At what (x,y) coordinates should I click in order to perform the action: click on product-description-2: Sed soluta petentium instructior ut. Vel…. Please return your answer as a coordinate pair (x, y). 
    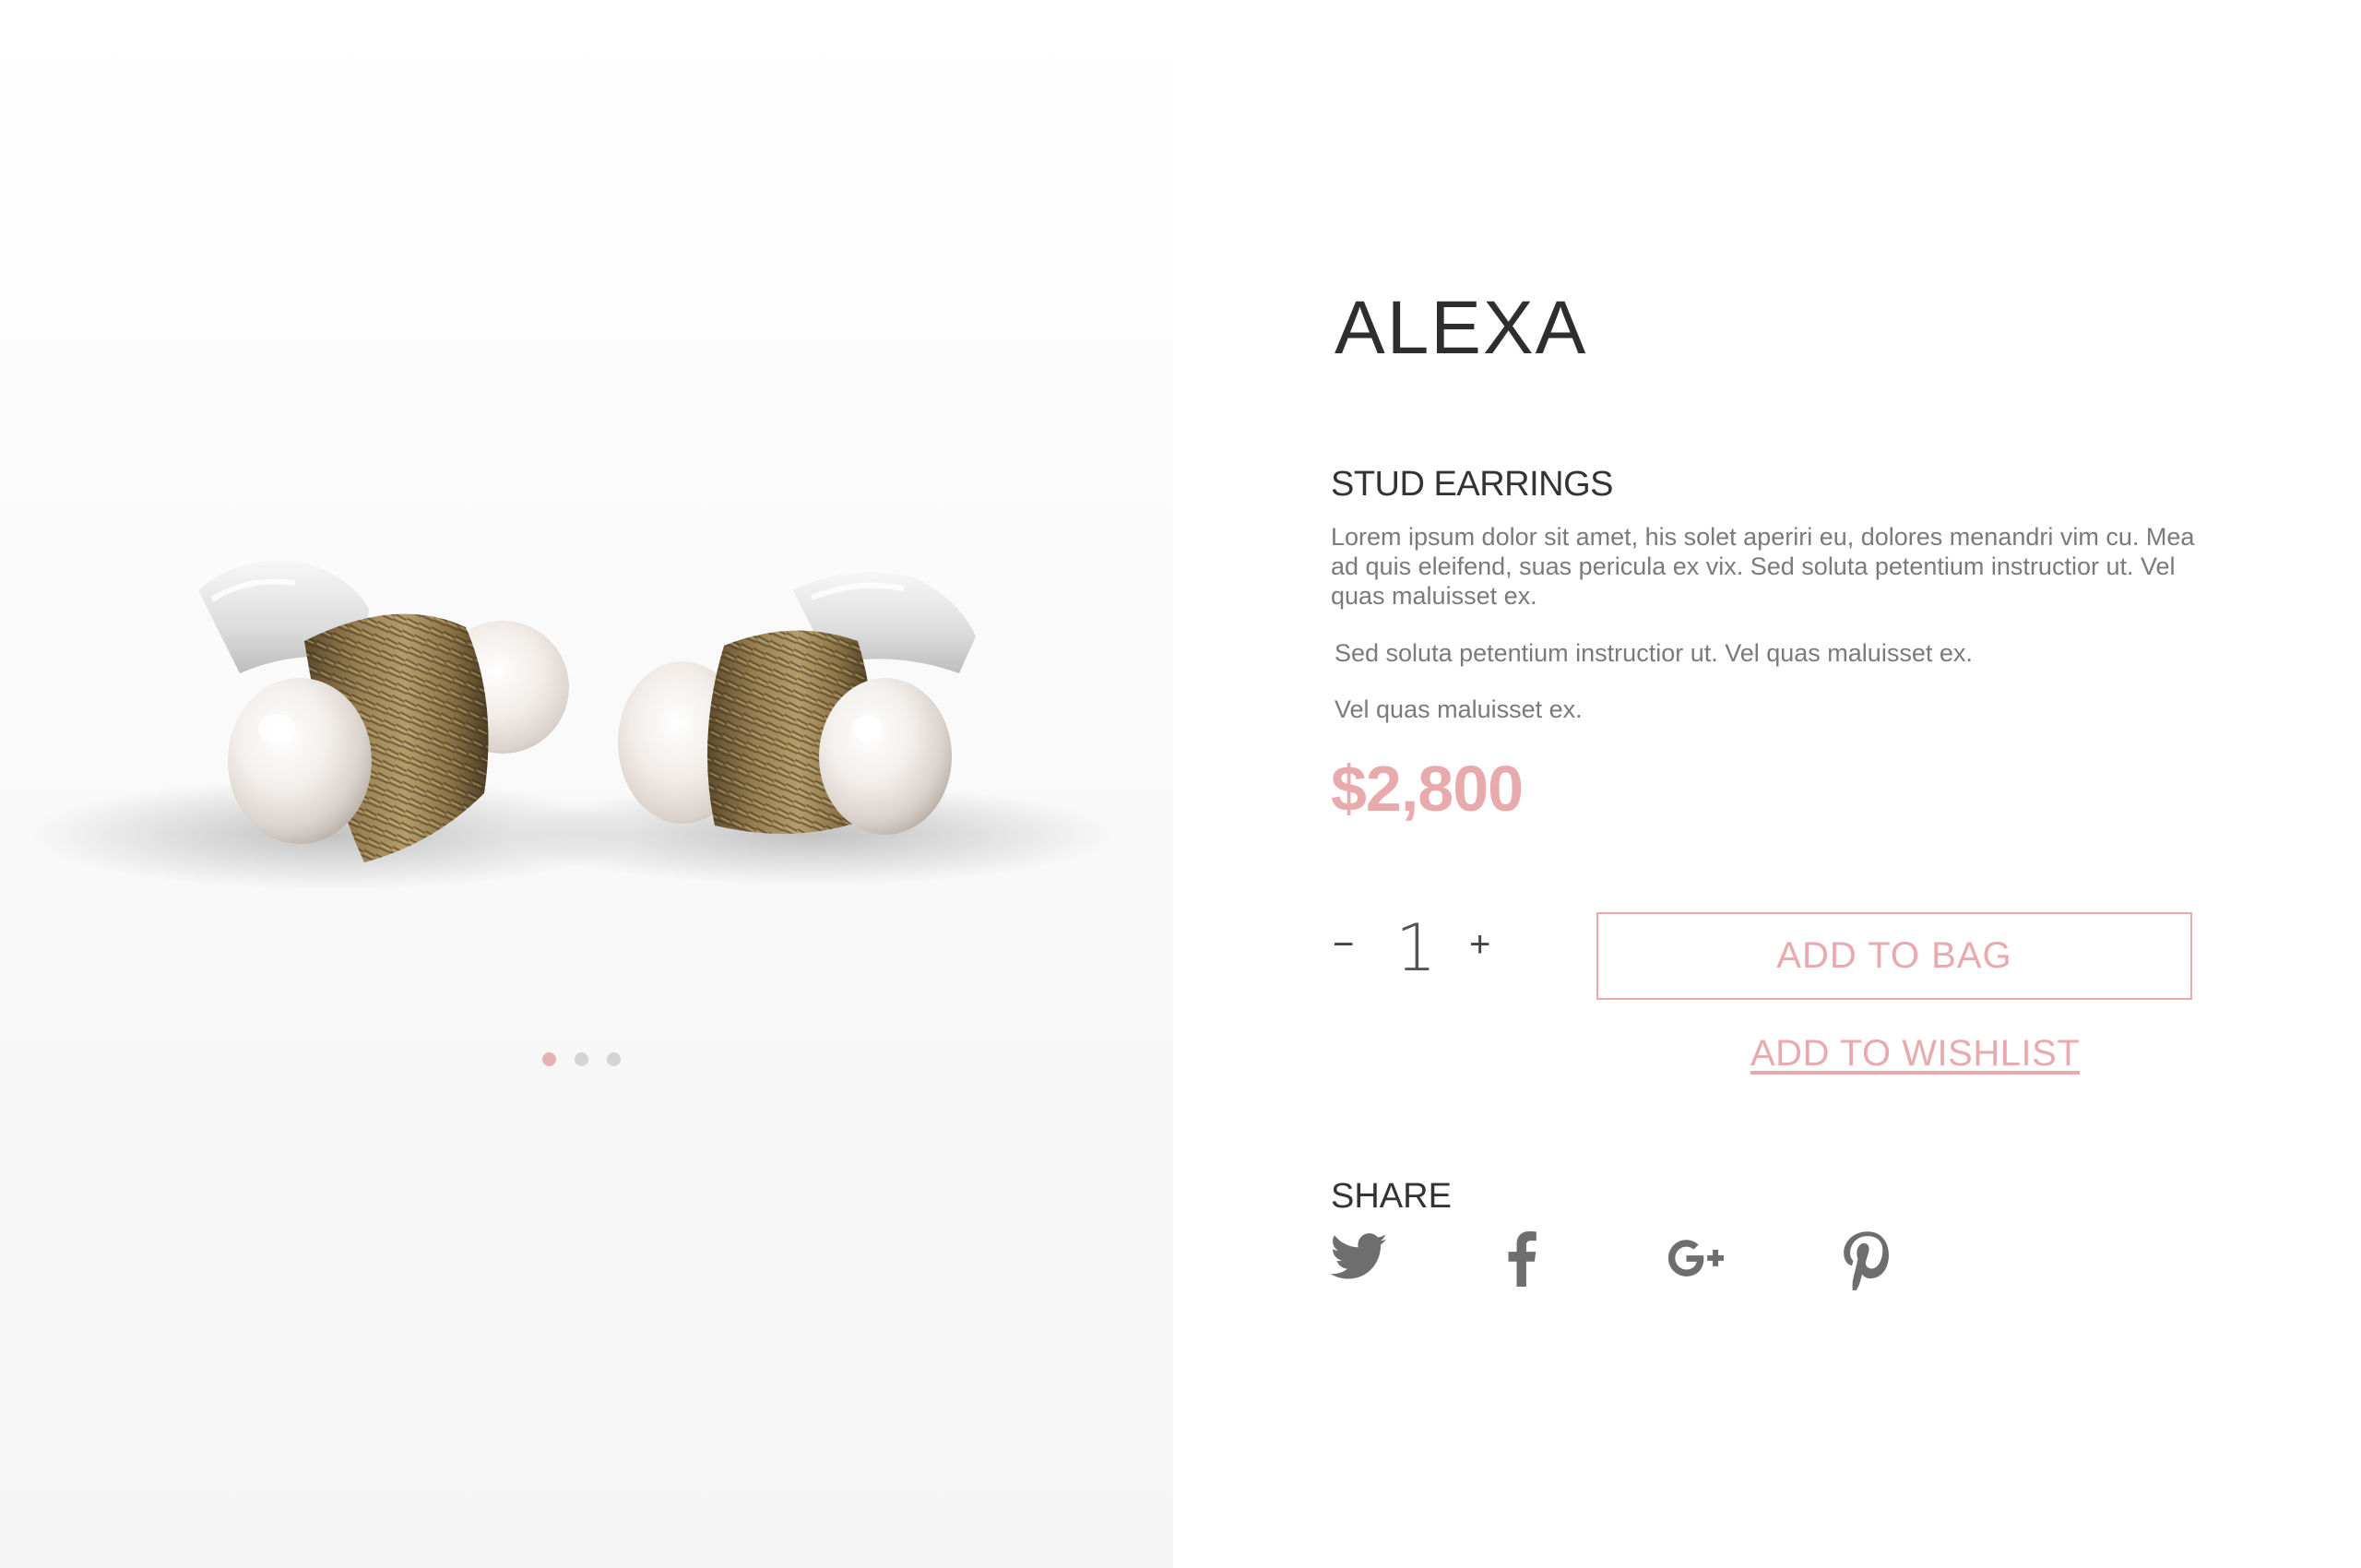
    Looking at the image, I should click on (1654, 653).